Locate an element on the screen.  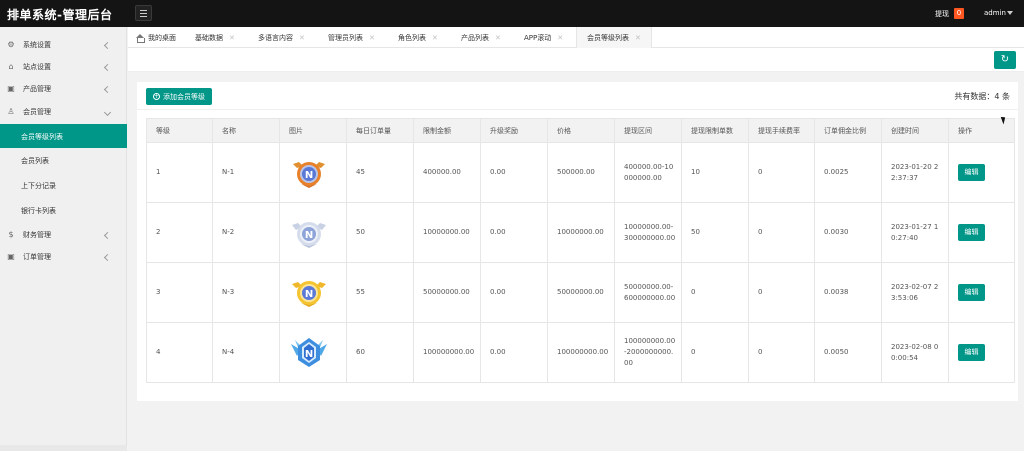
divider is located at coordinates (577, 109).